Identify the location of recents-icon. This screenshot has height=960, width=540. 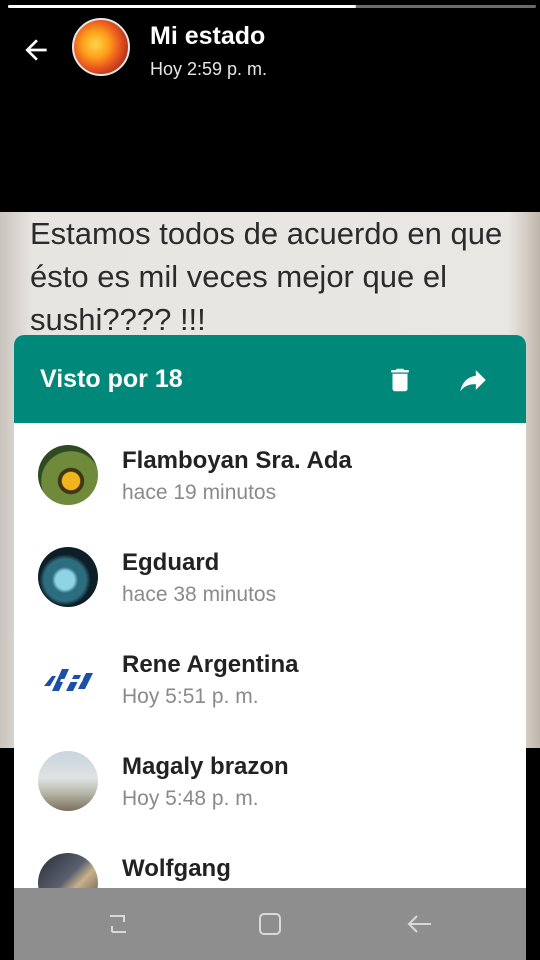
(118, 924).